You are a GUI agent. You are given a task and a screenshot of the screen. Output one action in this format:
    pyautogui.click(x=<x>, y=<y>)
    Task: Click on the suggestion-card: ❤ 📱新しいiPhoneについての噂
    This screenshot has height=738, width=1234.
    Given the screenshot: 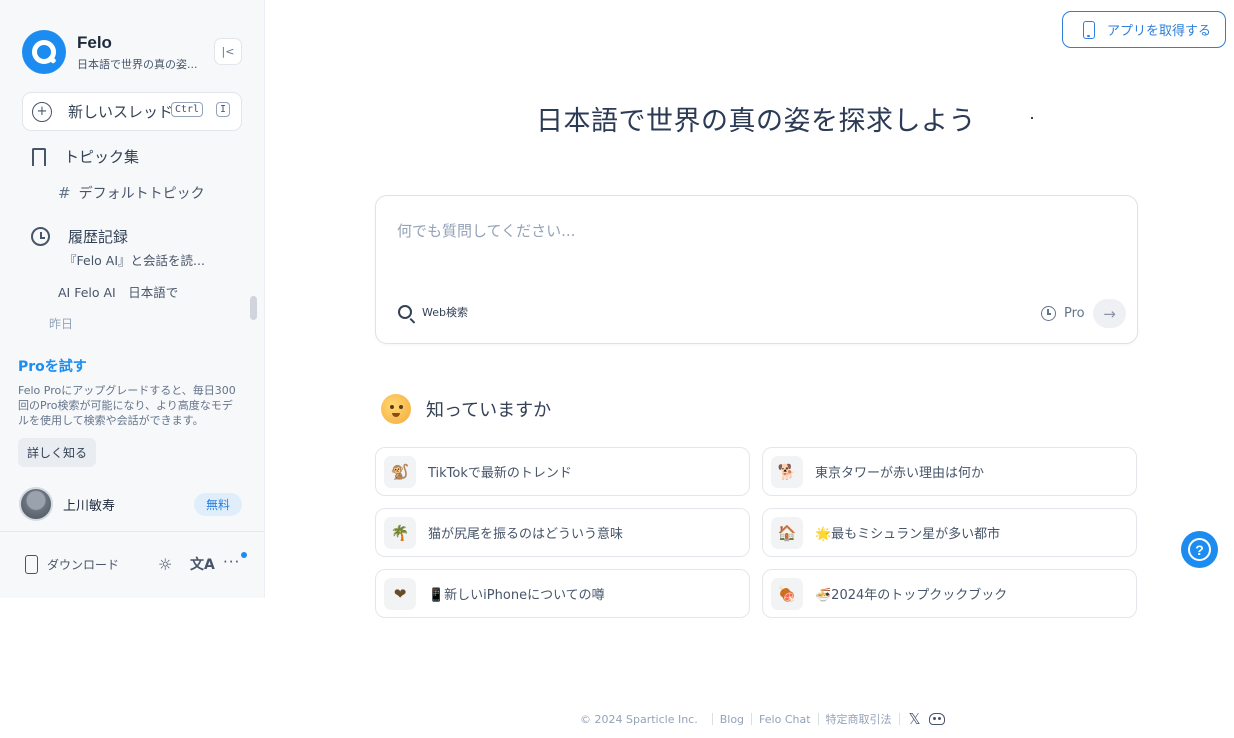 What is the action you would take?
    pyautogui.click(x=562, y=593)
    